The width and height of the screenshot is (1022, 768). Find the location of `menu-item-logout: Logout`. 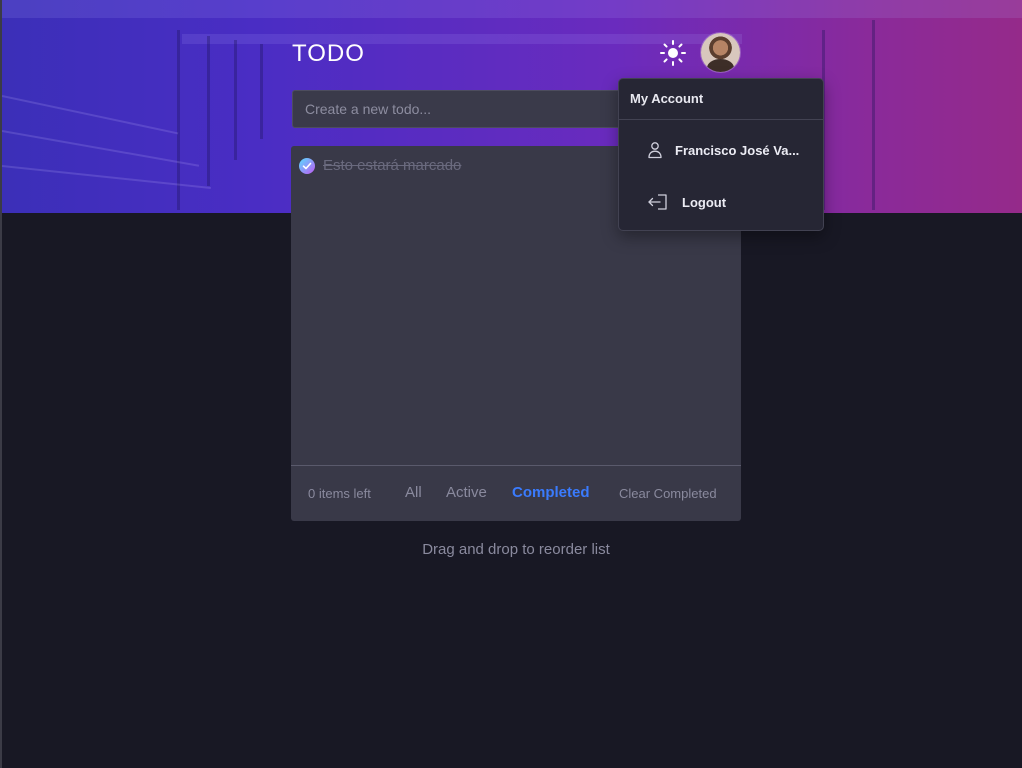

menu-item-logout: Logout is located at coordinates (721, 202).